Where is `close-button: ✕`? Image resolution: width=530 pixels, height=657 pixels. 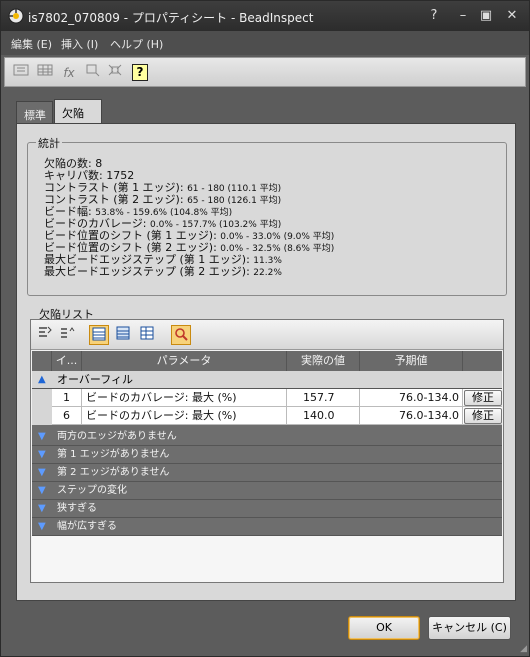 close-button: ✕ is located at coordinates (512, 16).